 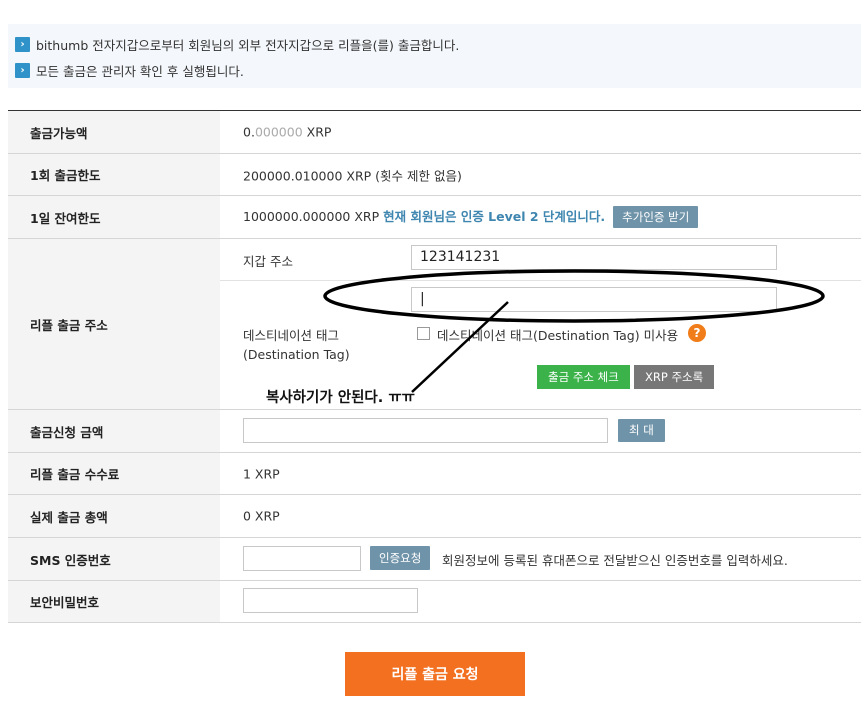 What do you see at coordinates (583, 377) in the screenshot?
I see `check-address-button: 출금 주소 체크` at bounding box center [583, 377].